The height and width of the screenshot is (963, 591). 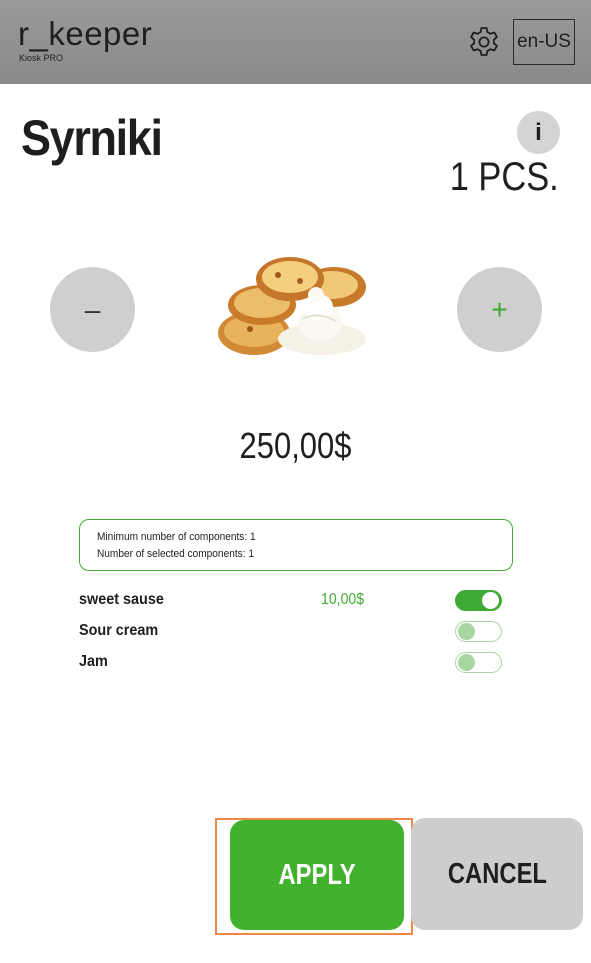 What do you see at coordinates (504, 177) in the screenshot?
I see `quantity-label: 1 PCS.` at bounding box center [504, 177].